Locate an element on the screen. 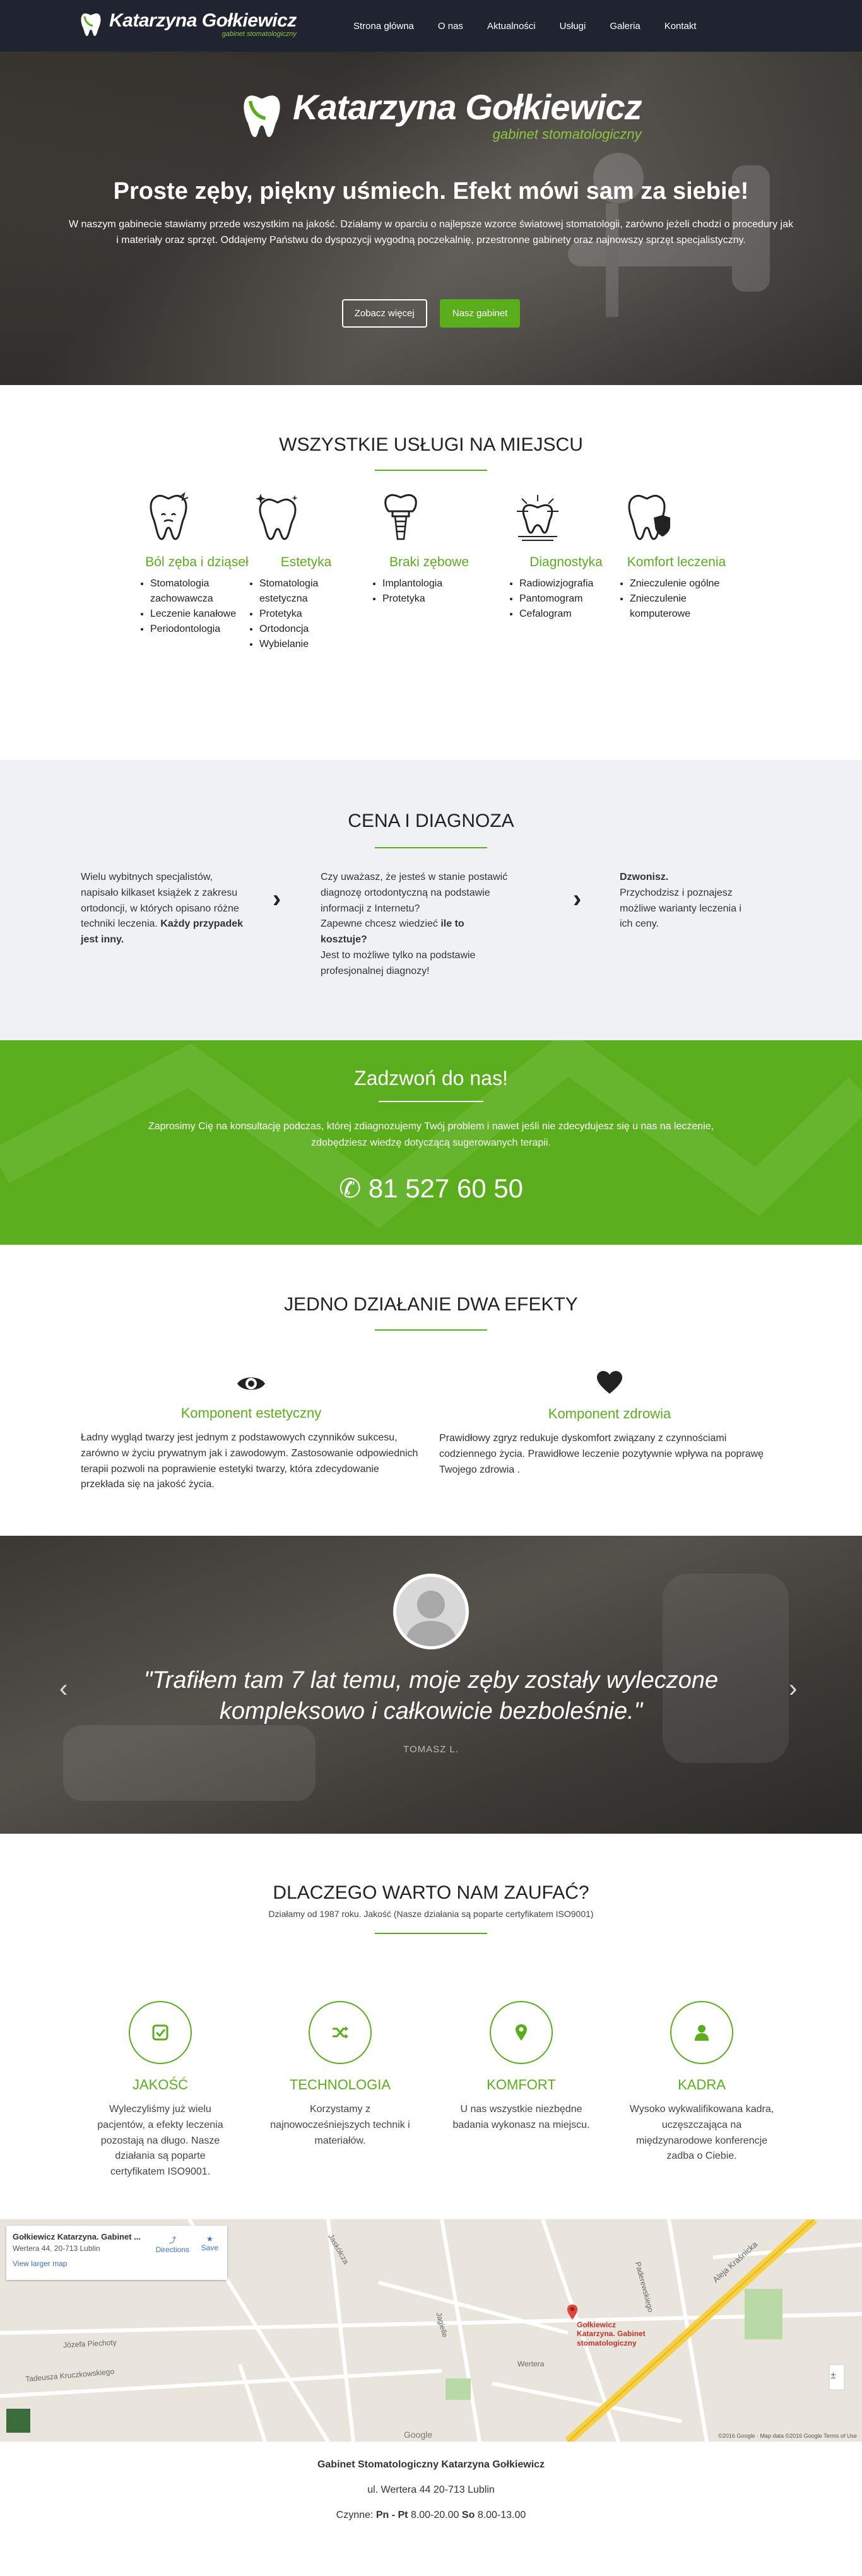 The width and height of the screenshot is (862, 2576). map-pin-icon is located at coordinates (572, 2312).